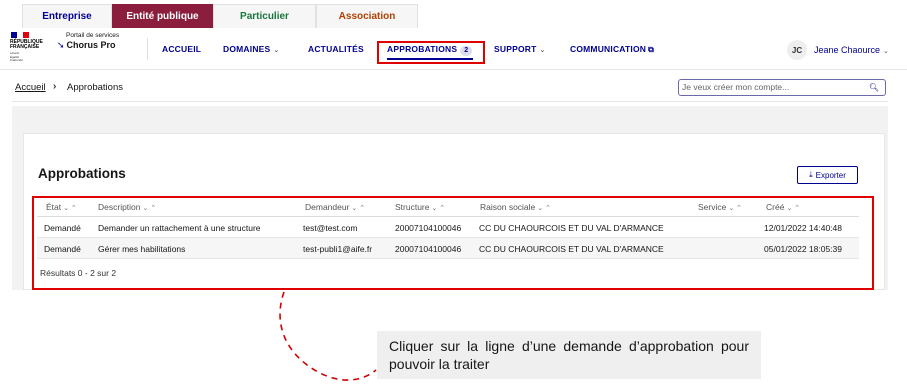  I want to click on user-menu: Jeane Chaource ⌄, so click(851, 50).